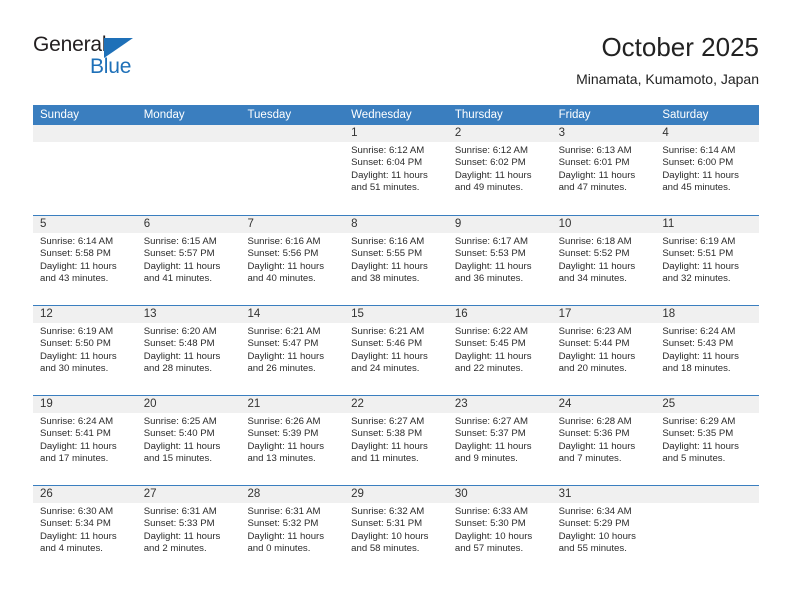  I want to click on day-number: 3, so click(603, 133).